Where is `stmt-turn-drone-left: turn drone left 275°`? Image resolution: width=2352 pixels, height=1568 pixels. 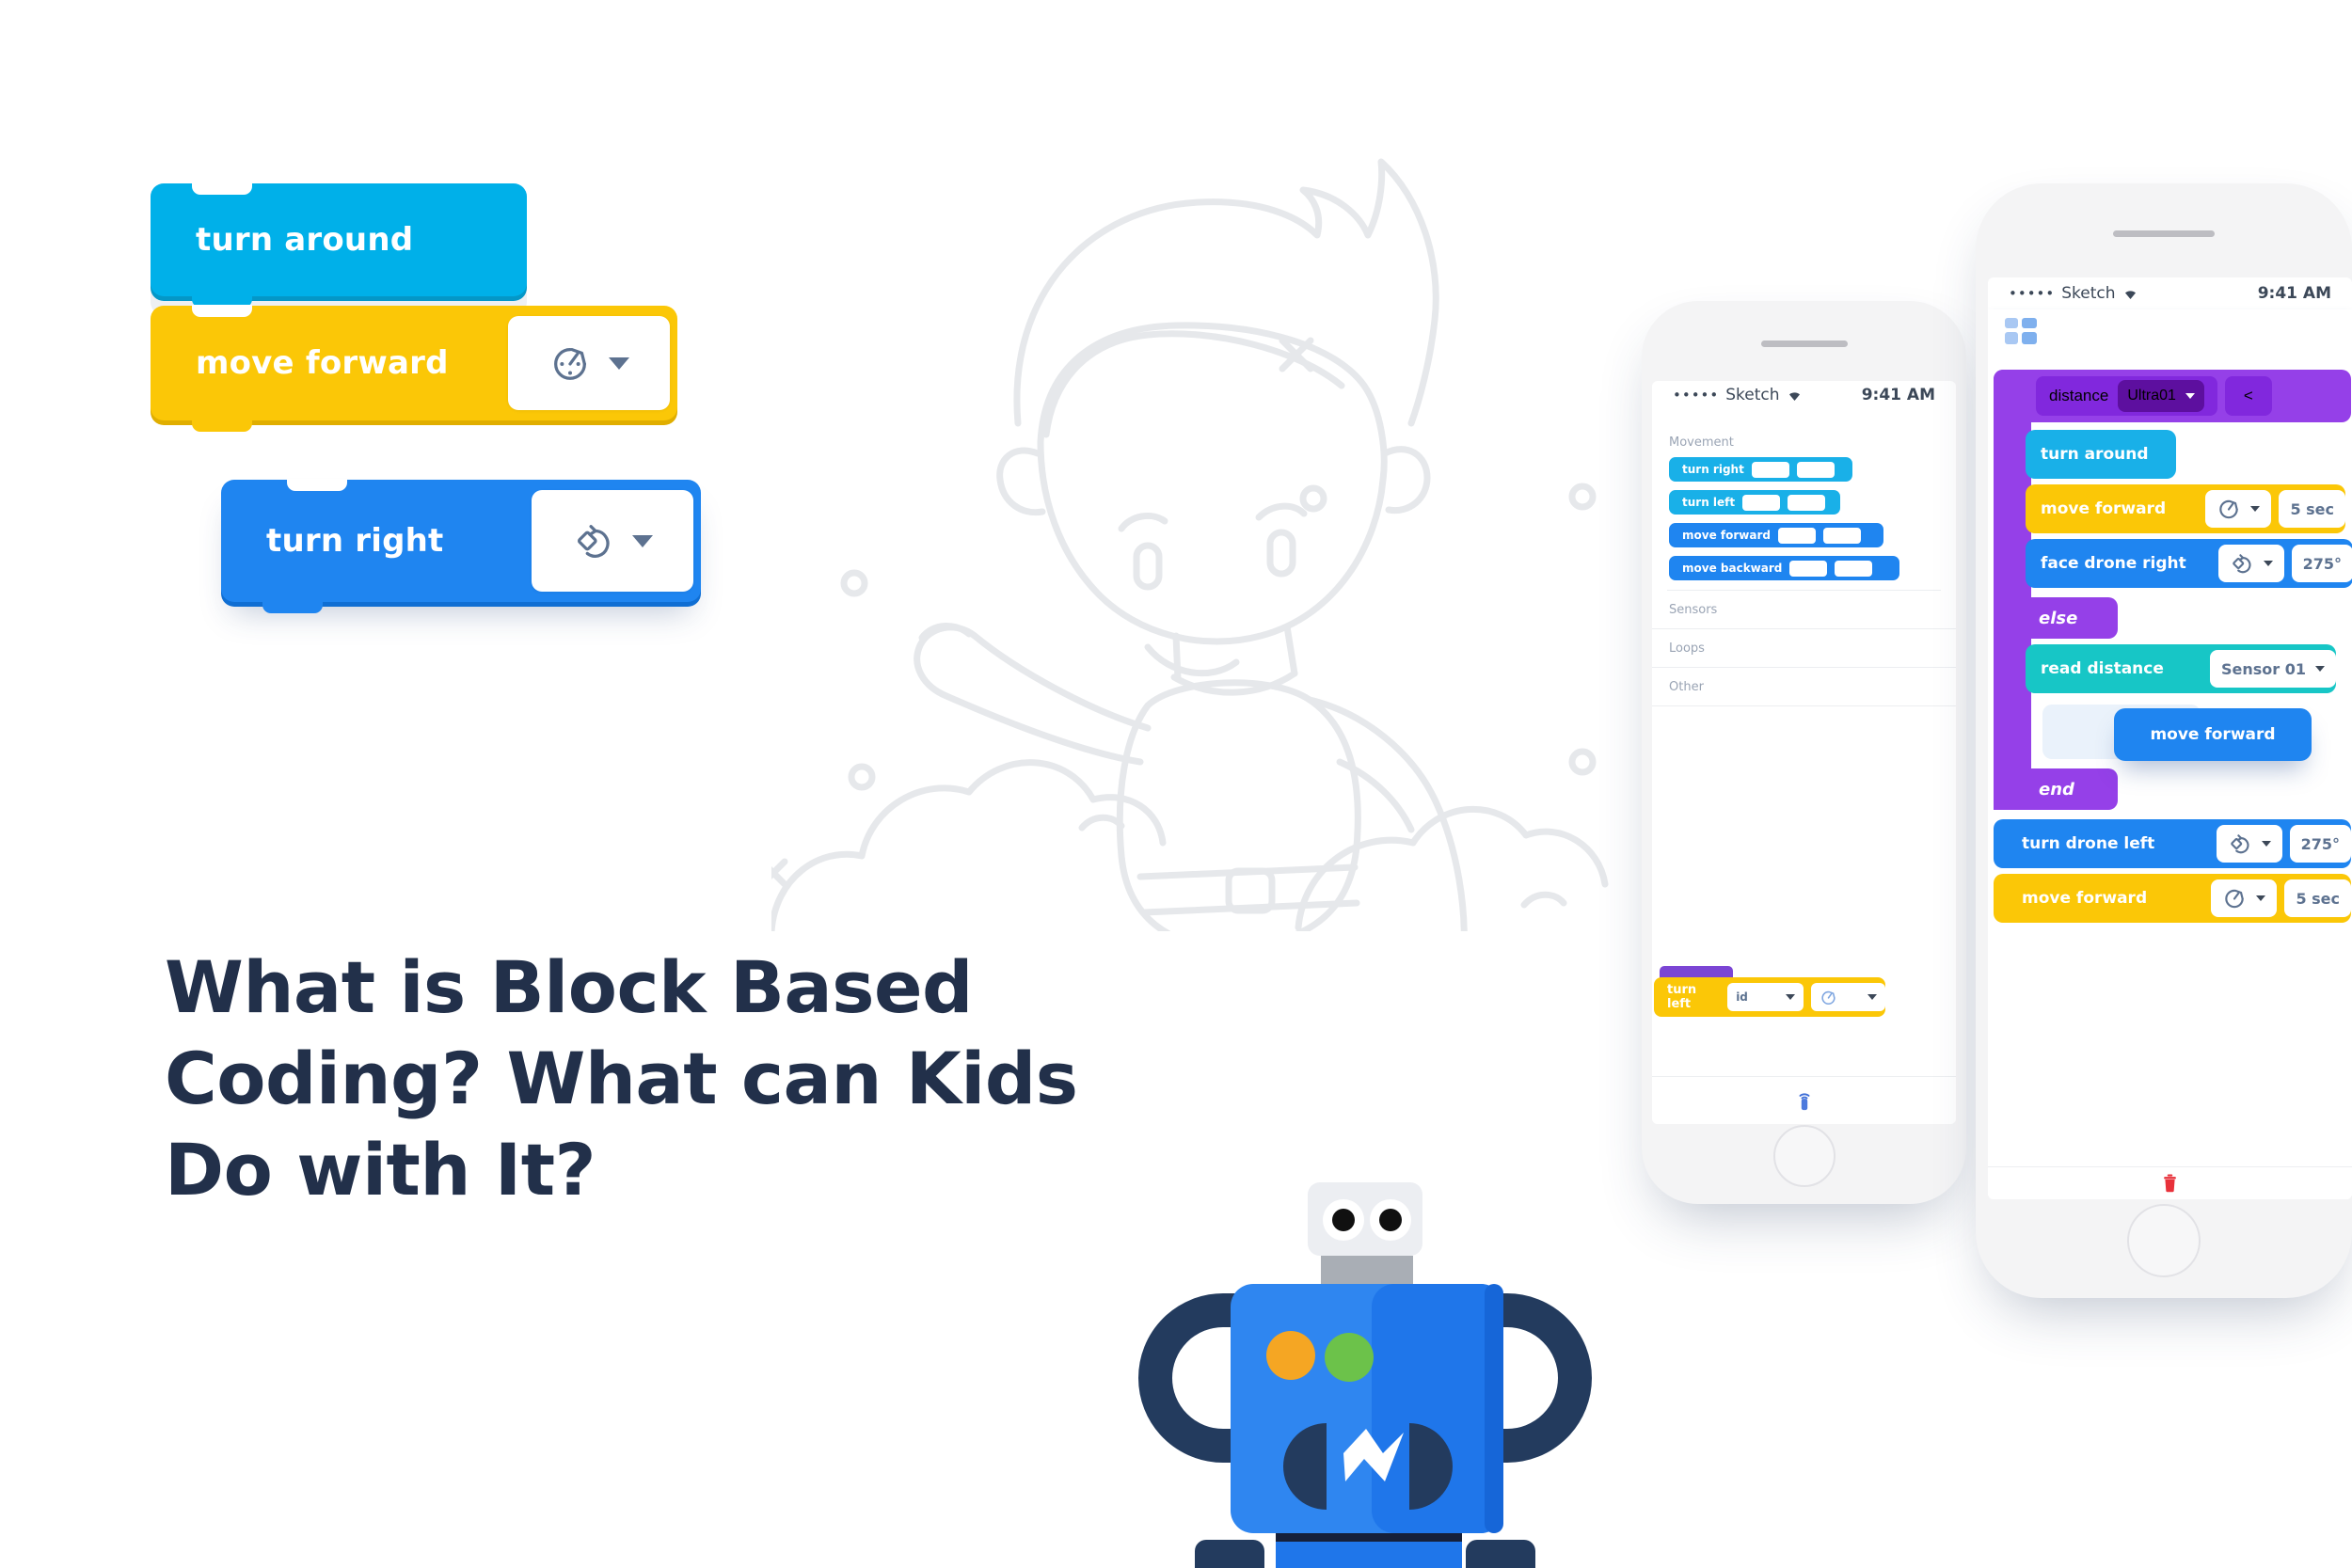
stmt-turn-drone-left: turn drone left 275° is located at coordinates (2172, 843).